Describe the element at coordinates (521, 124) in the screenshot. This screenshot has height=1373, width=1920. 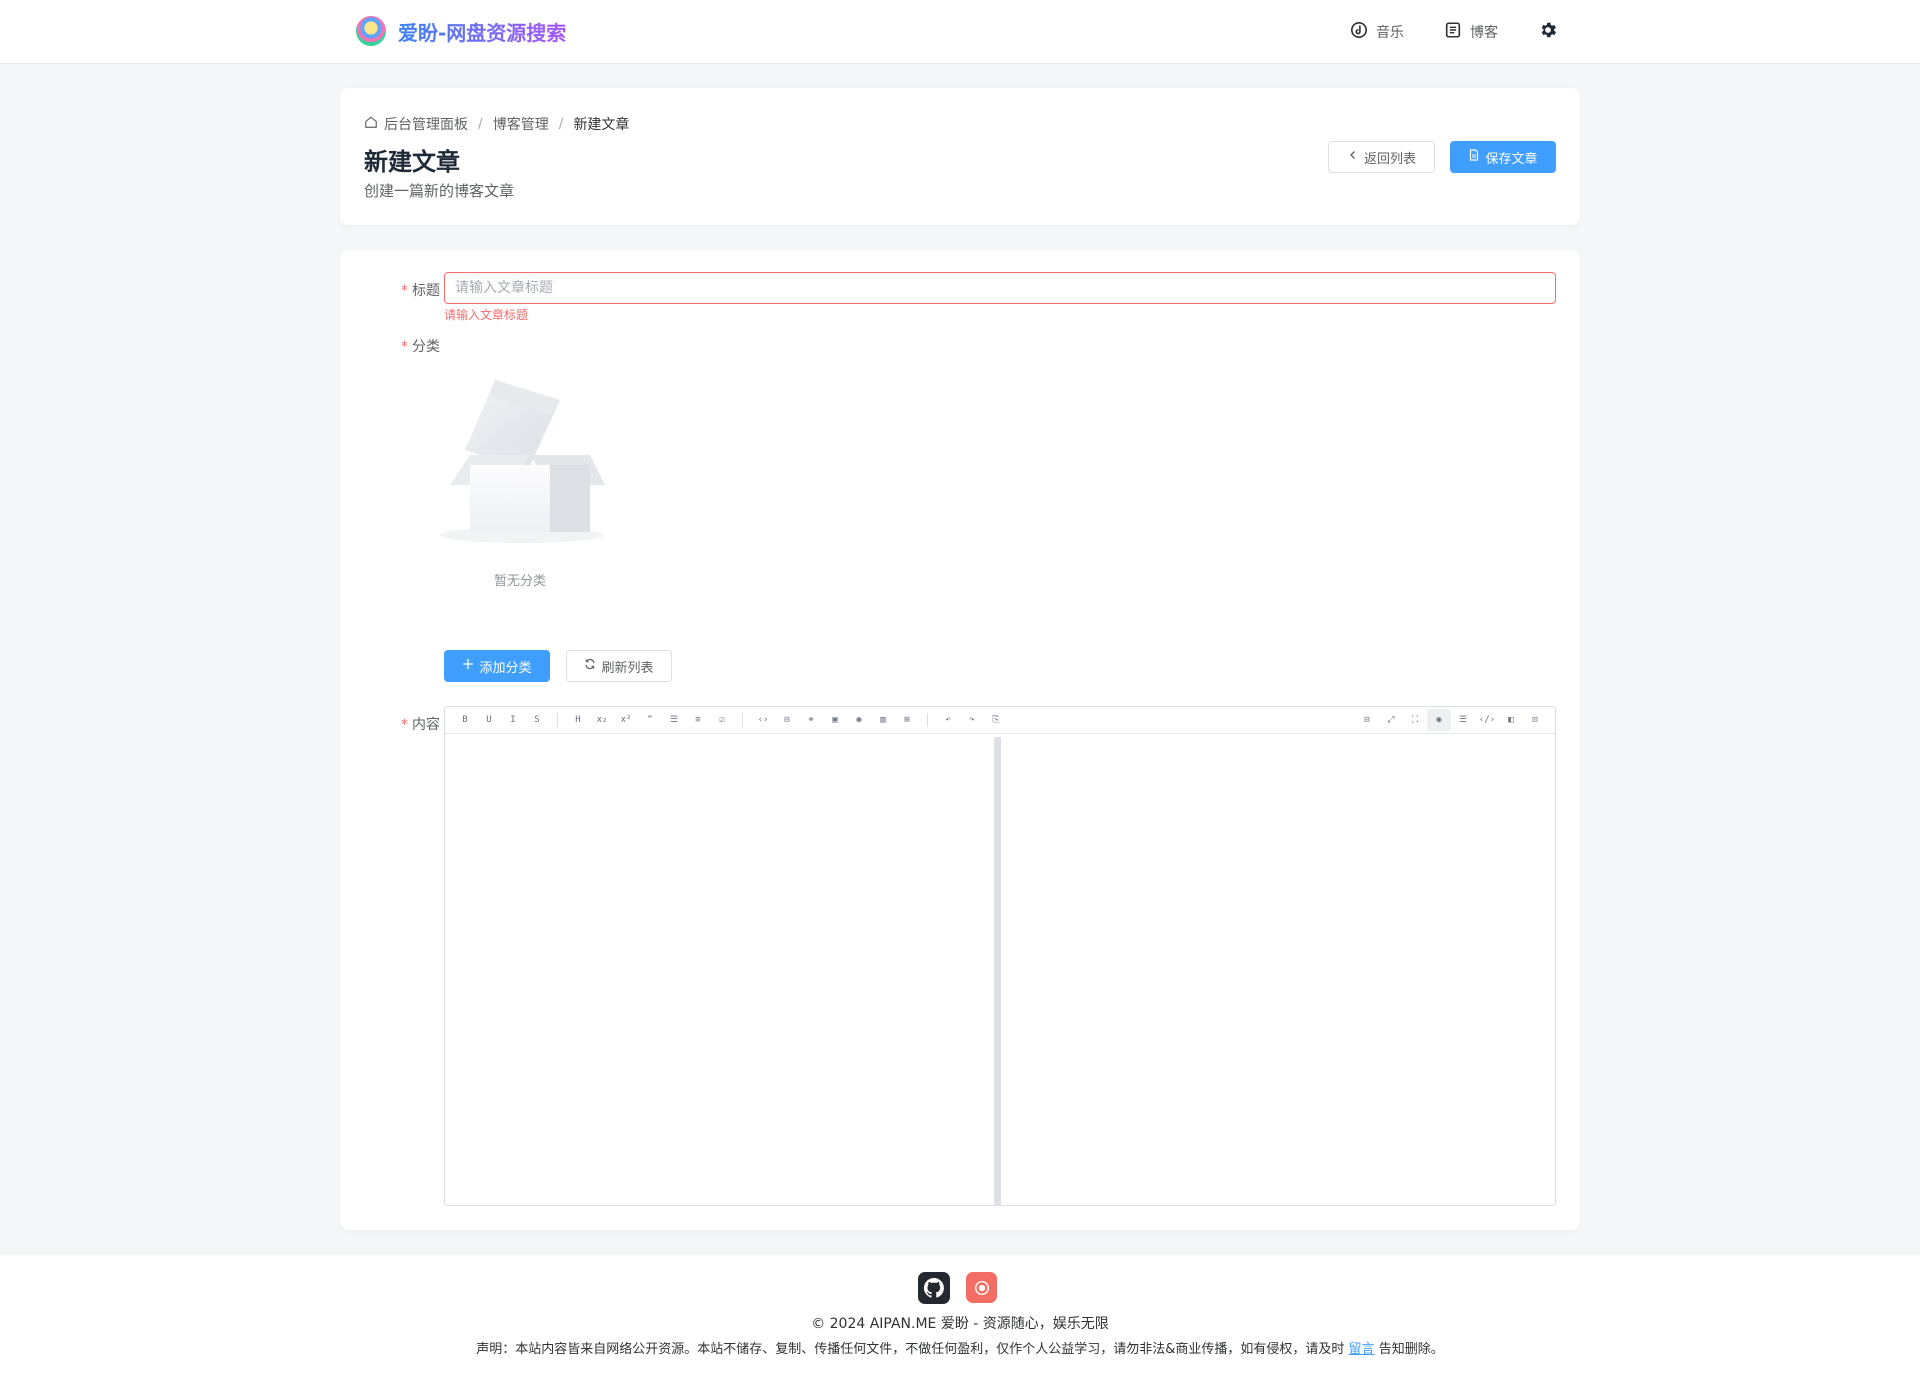
I see `breadcrumb-blog: 博客管理` at that location.